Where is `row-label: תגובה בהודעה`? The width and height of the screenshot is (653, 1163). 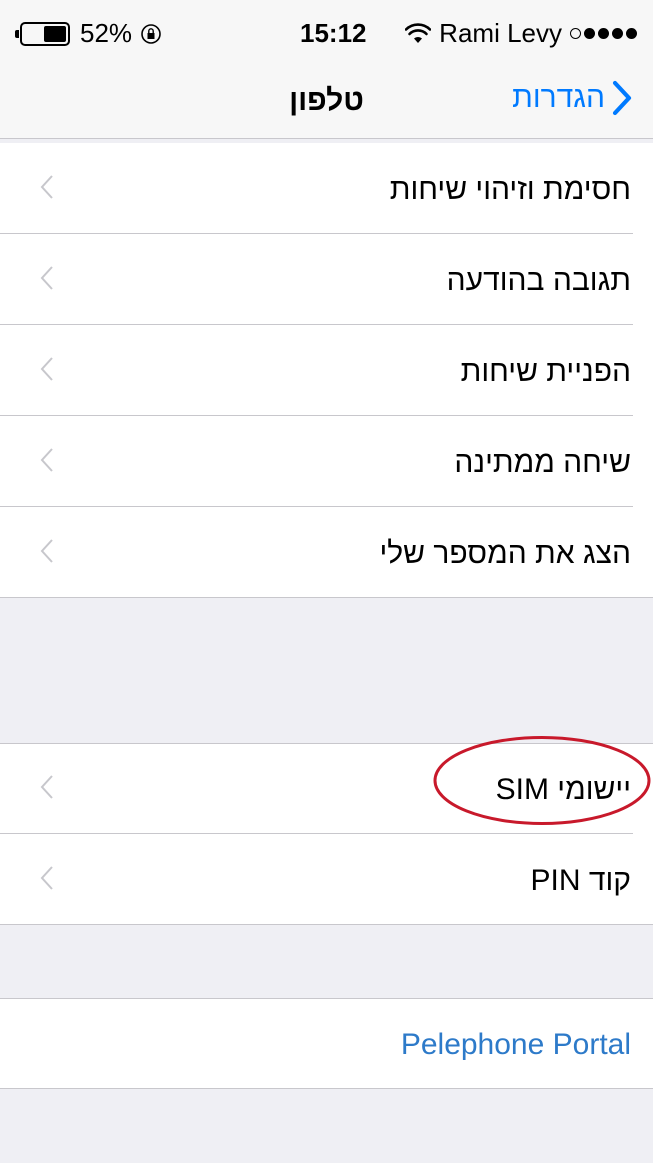
row-label: תגובה בהודעה is located at coordinates (538, 280).